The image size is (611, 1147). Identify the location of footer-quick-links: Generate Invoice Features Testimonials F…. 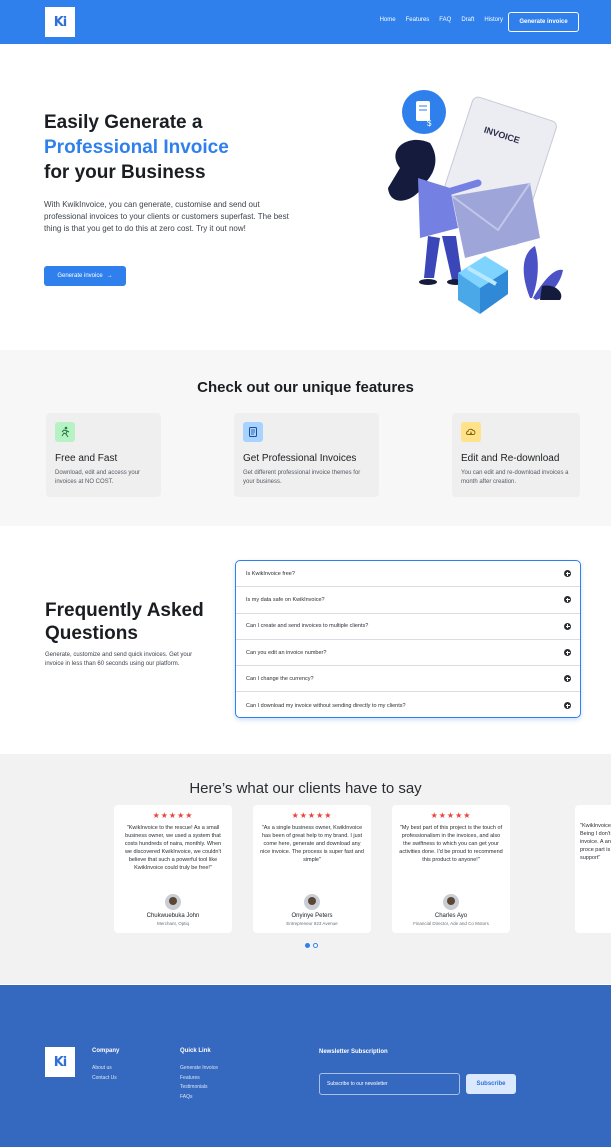
(199, 1082).